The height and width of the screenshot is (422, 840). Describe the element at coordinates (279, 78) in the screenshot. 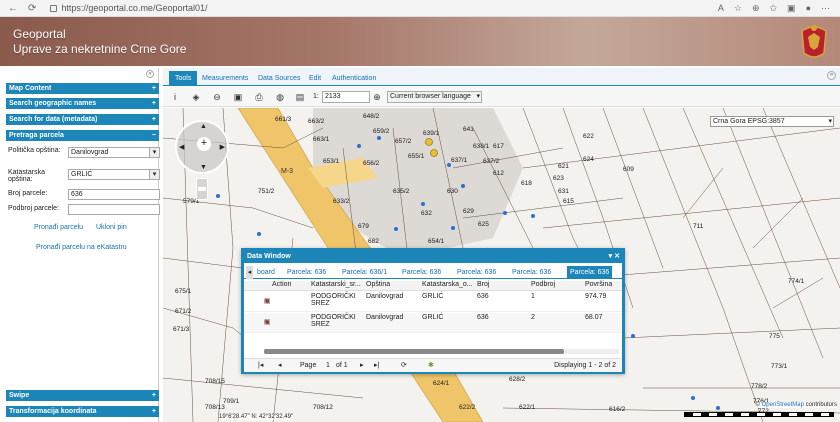

I see `tab-data-sources: Data Sources` at that location.